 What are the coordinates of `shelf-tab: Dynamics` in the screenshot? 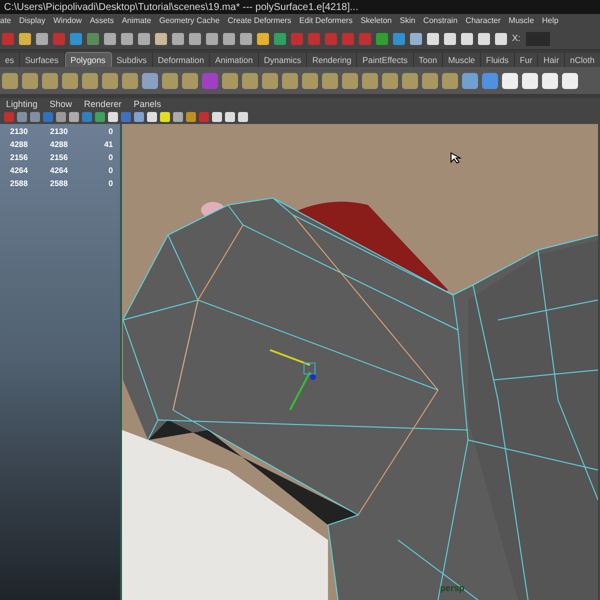 It's located at (283, 59).